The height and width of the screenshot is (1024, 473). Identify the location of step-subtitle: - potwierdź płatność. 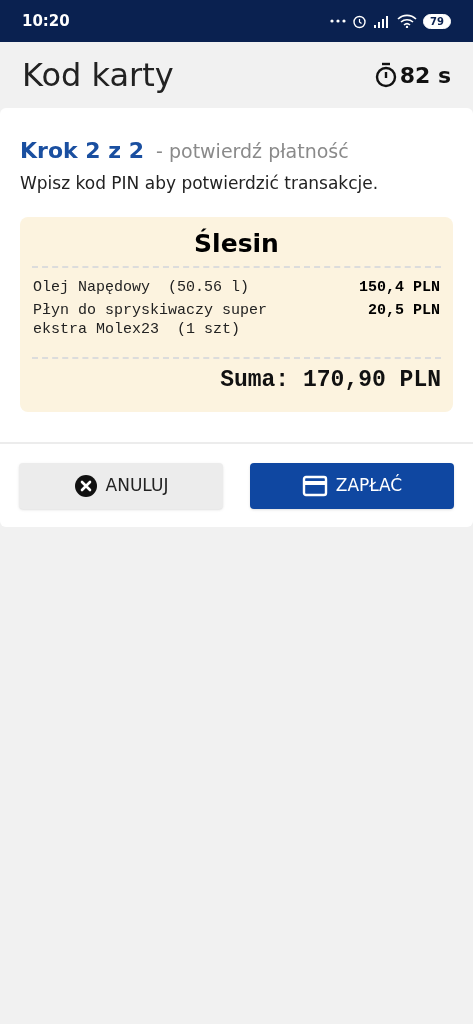
(252, 151).